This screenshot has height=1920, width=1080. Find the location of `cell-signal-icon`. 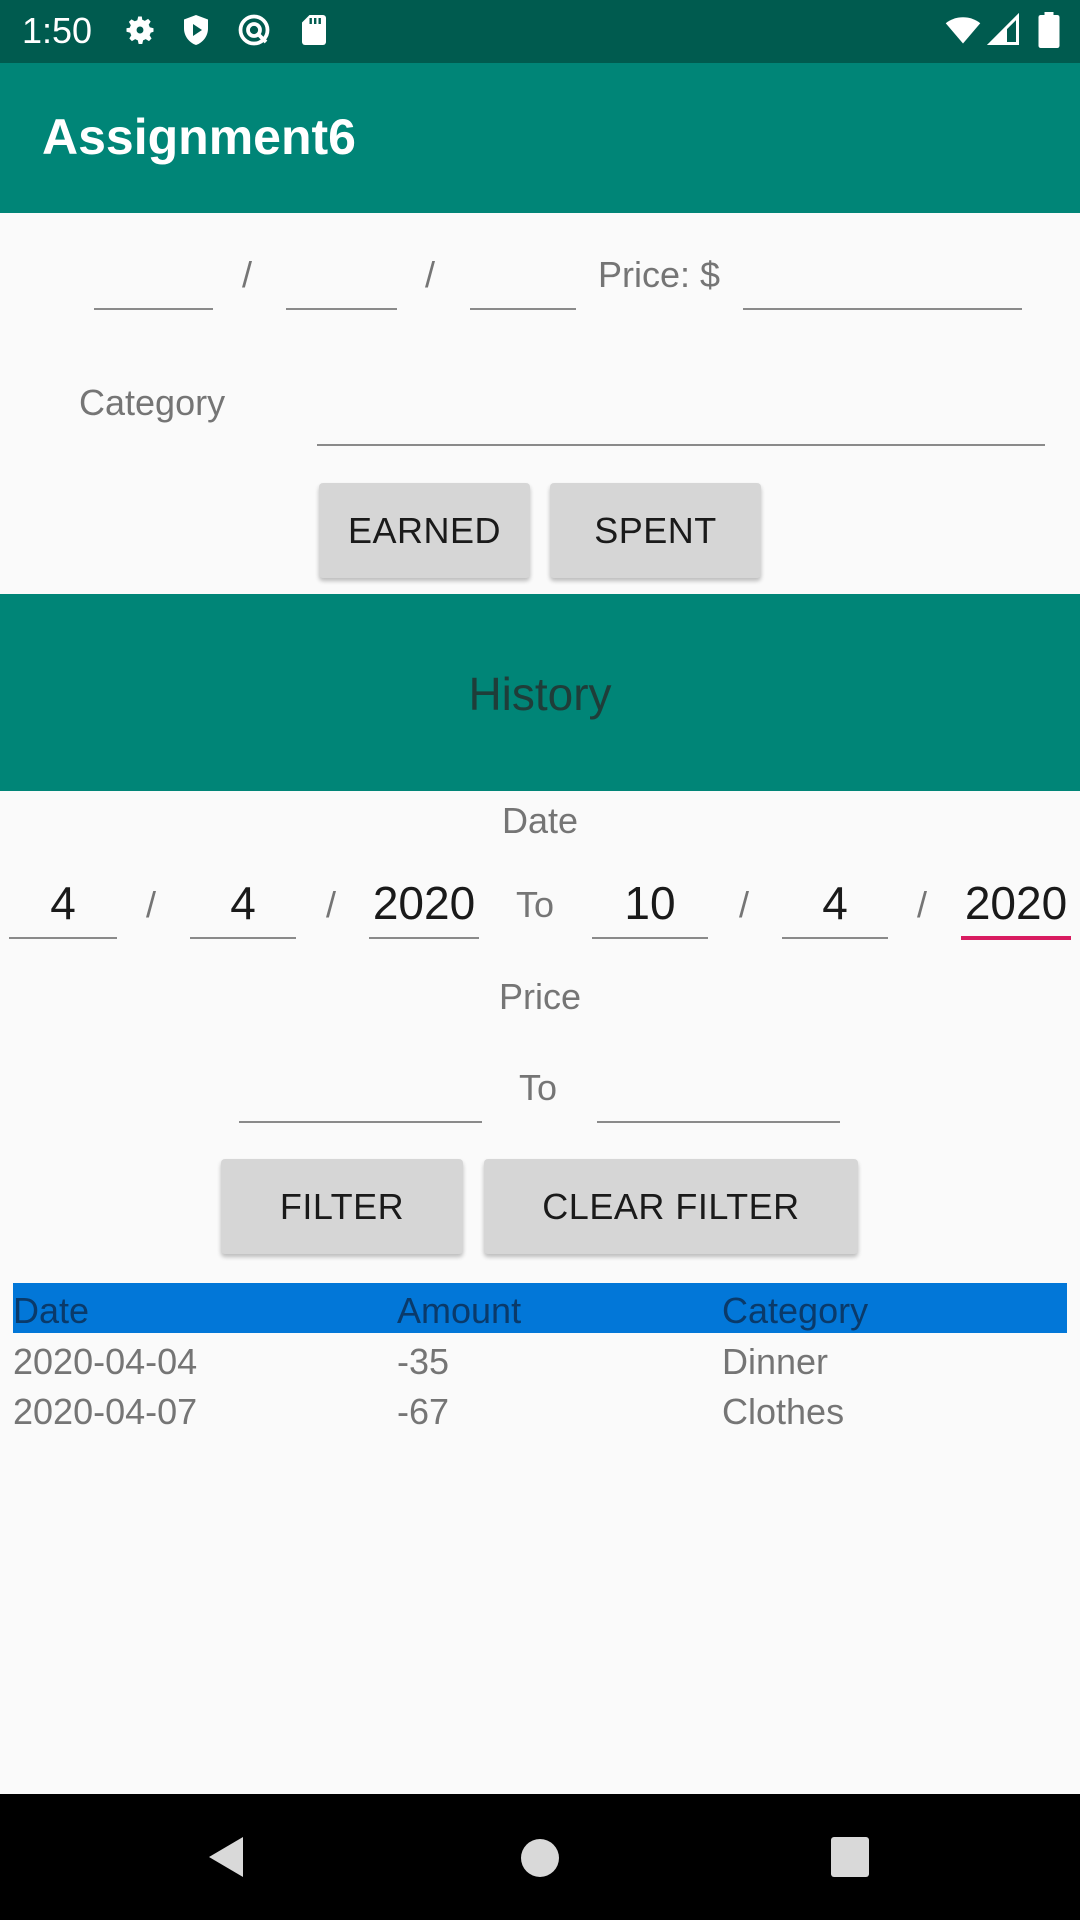

cell-signal-icon is located at coordinates (1002, 28).